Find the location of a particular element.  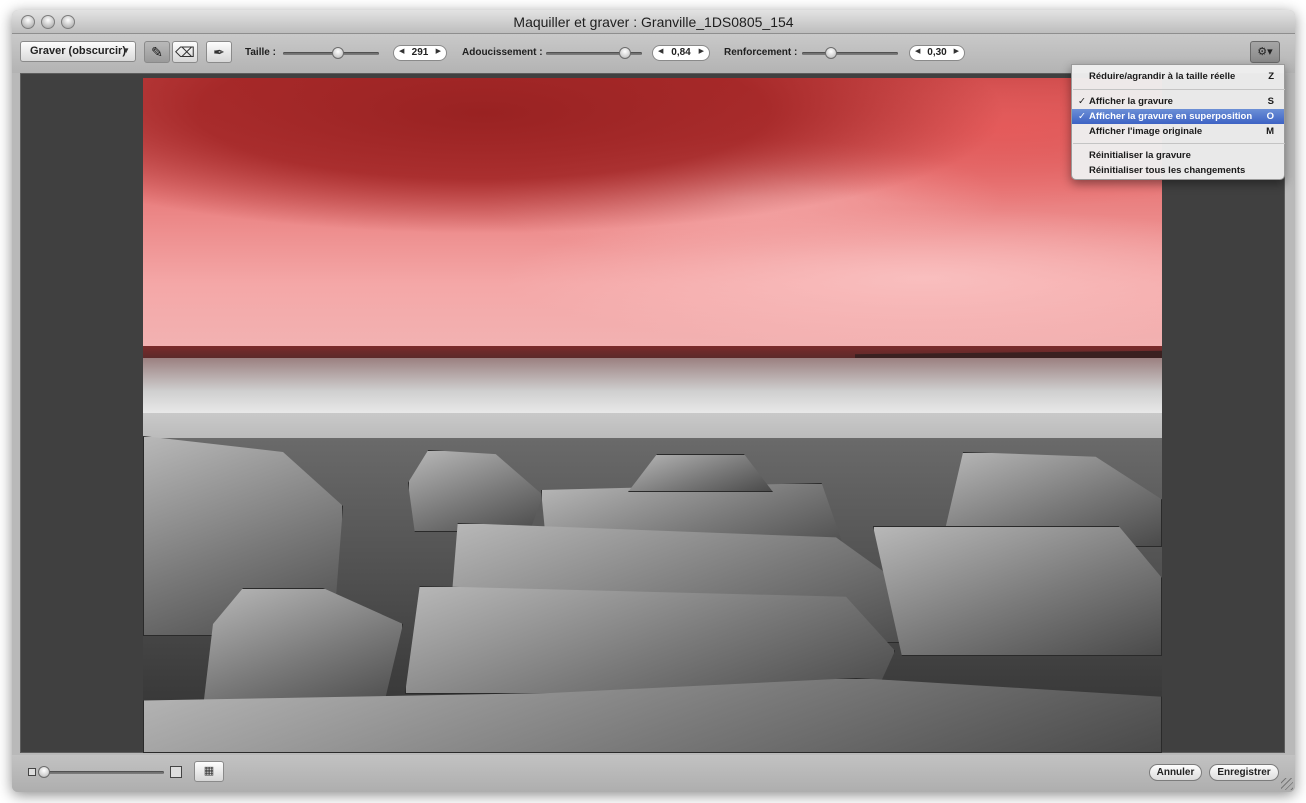

menu-item-reset-burn: Réinitialiser la gravure is located at coordinates (1178, 155).